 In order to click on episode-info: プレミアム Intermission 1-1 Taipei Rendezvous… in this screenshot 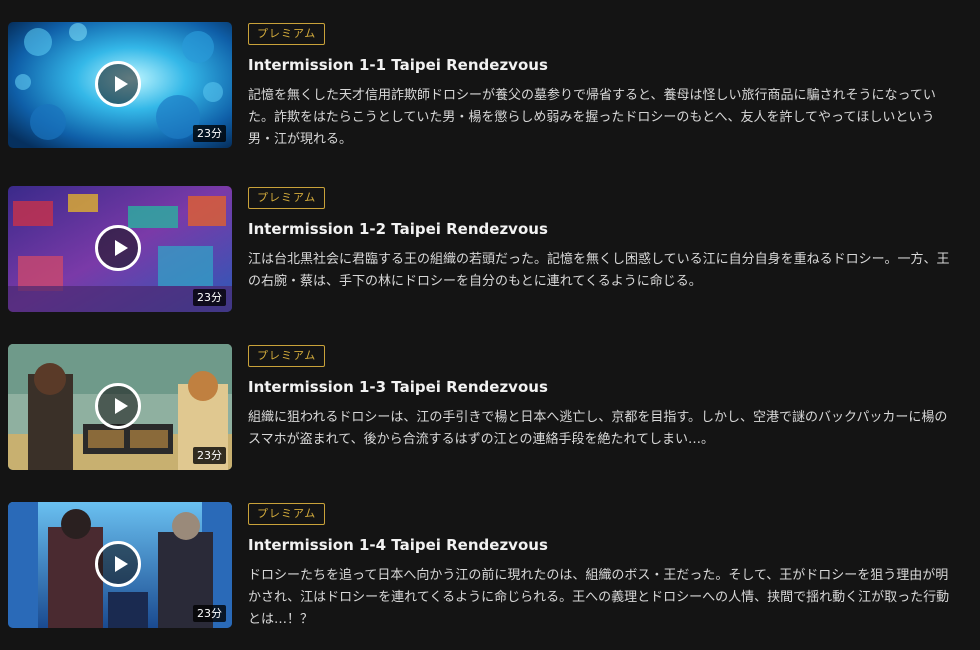, I will do `click(608, 86)`.